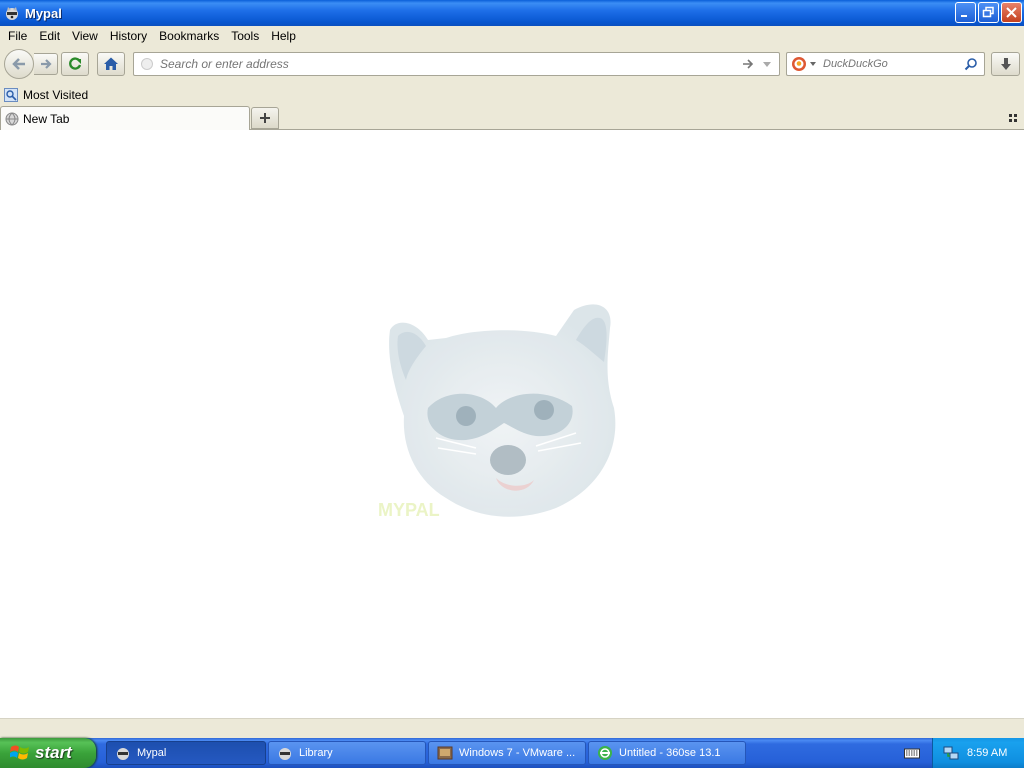 The width and height of the screenshot is (1024, 768). What do you see at coordinates (512, 117) in the screenshot?
I see `tab-bar: New Tab` at bounding box center [512, 117].